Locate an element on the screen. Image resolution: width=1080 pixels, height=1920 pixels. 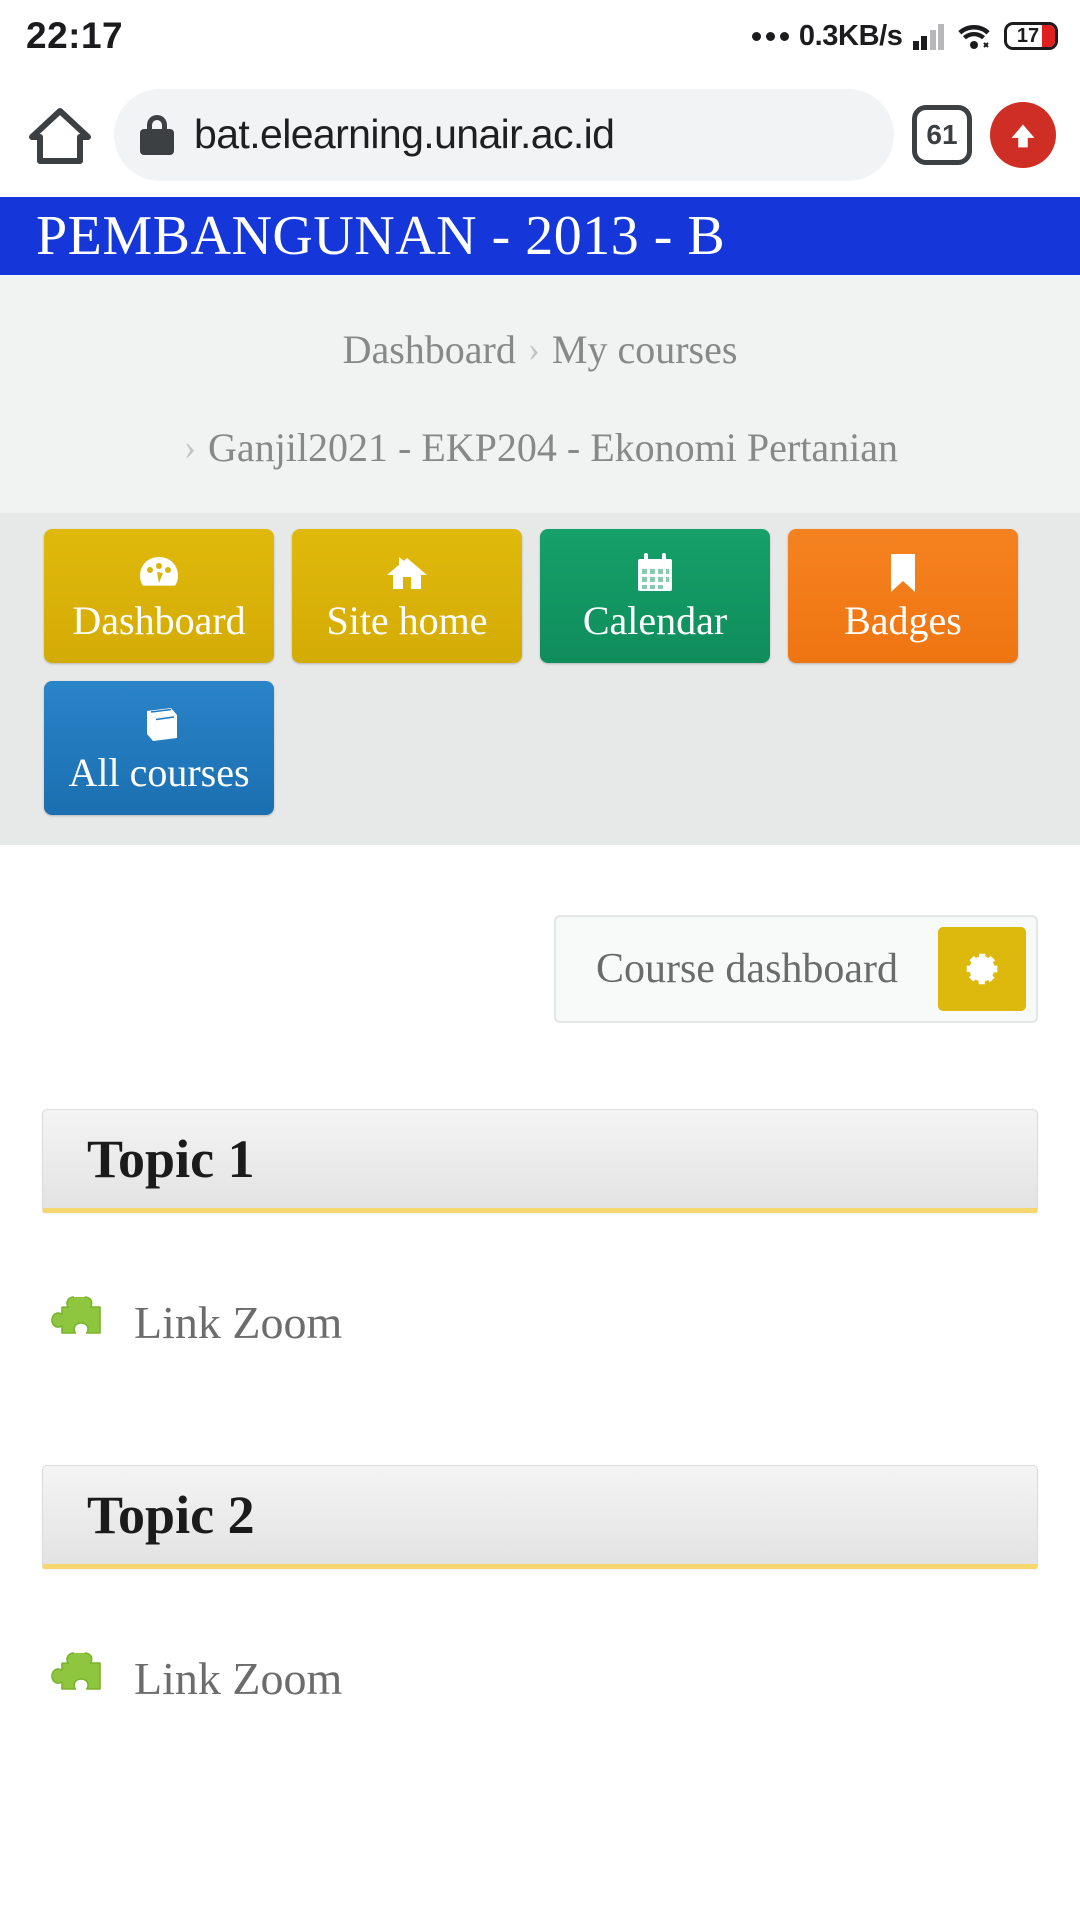
address-bar: bat.elearning.unair.ac.id is located at coordinates (504, 134).